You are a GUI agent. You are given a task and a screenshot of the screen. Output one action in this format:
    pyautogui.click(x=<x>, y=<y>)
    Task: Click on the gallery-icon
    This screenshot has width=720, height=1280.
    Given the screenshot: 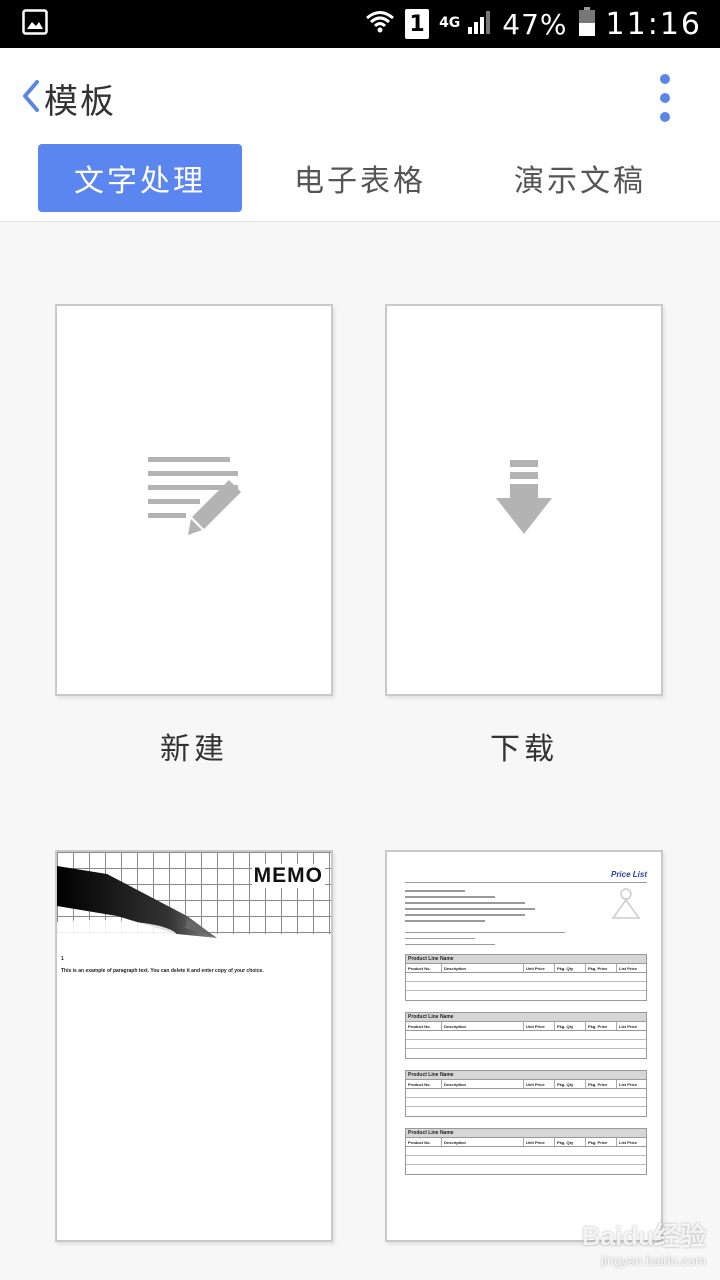 What is the action you would take?
    pyautogui.click(x=35, y=24)
    